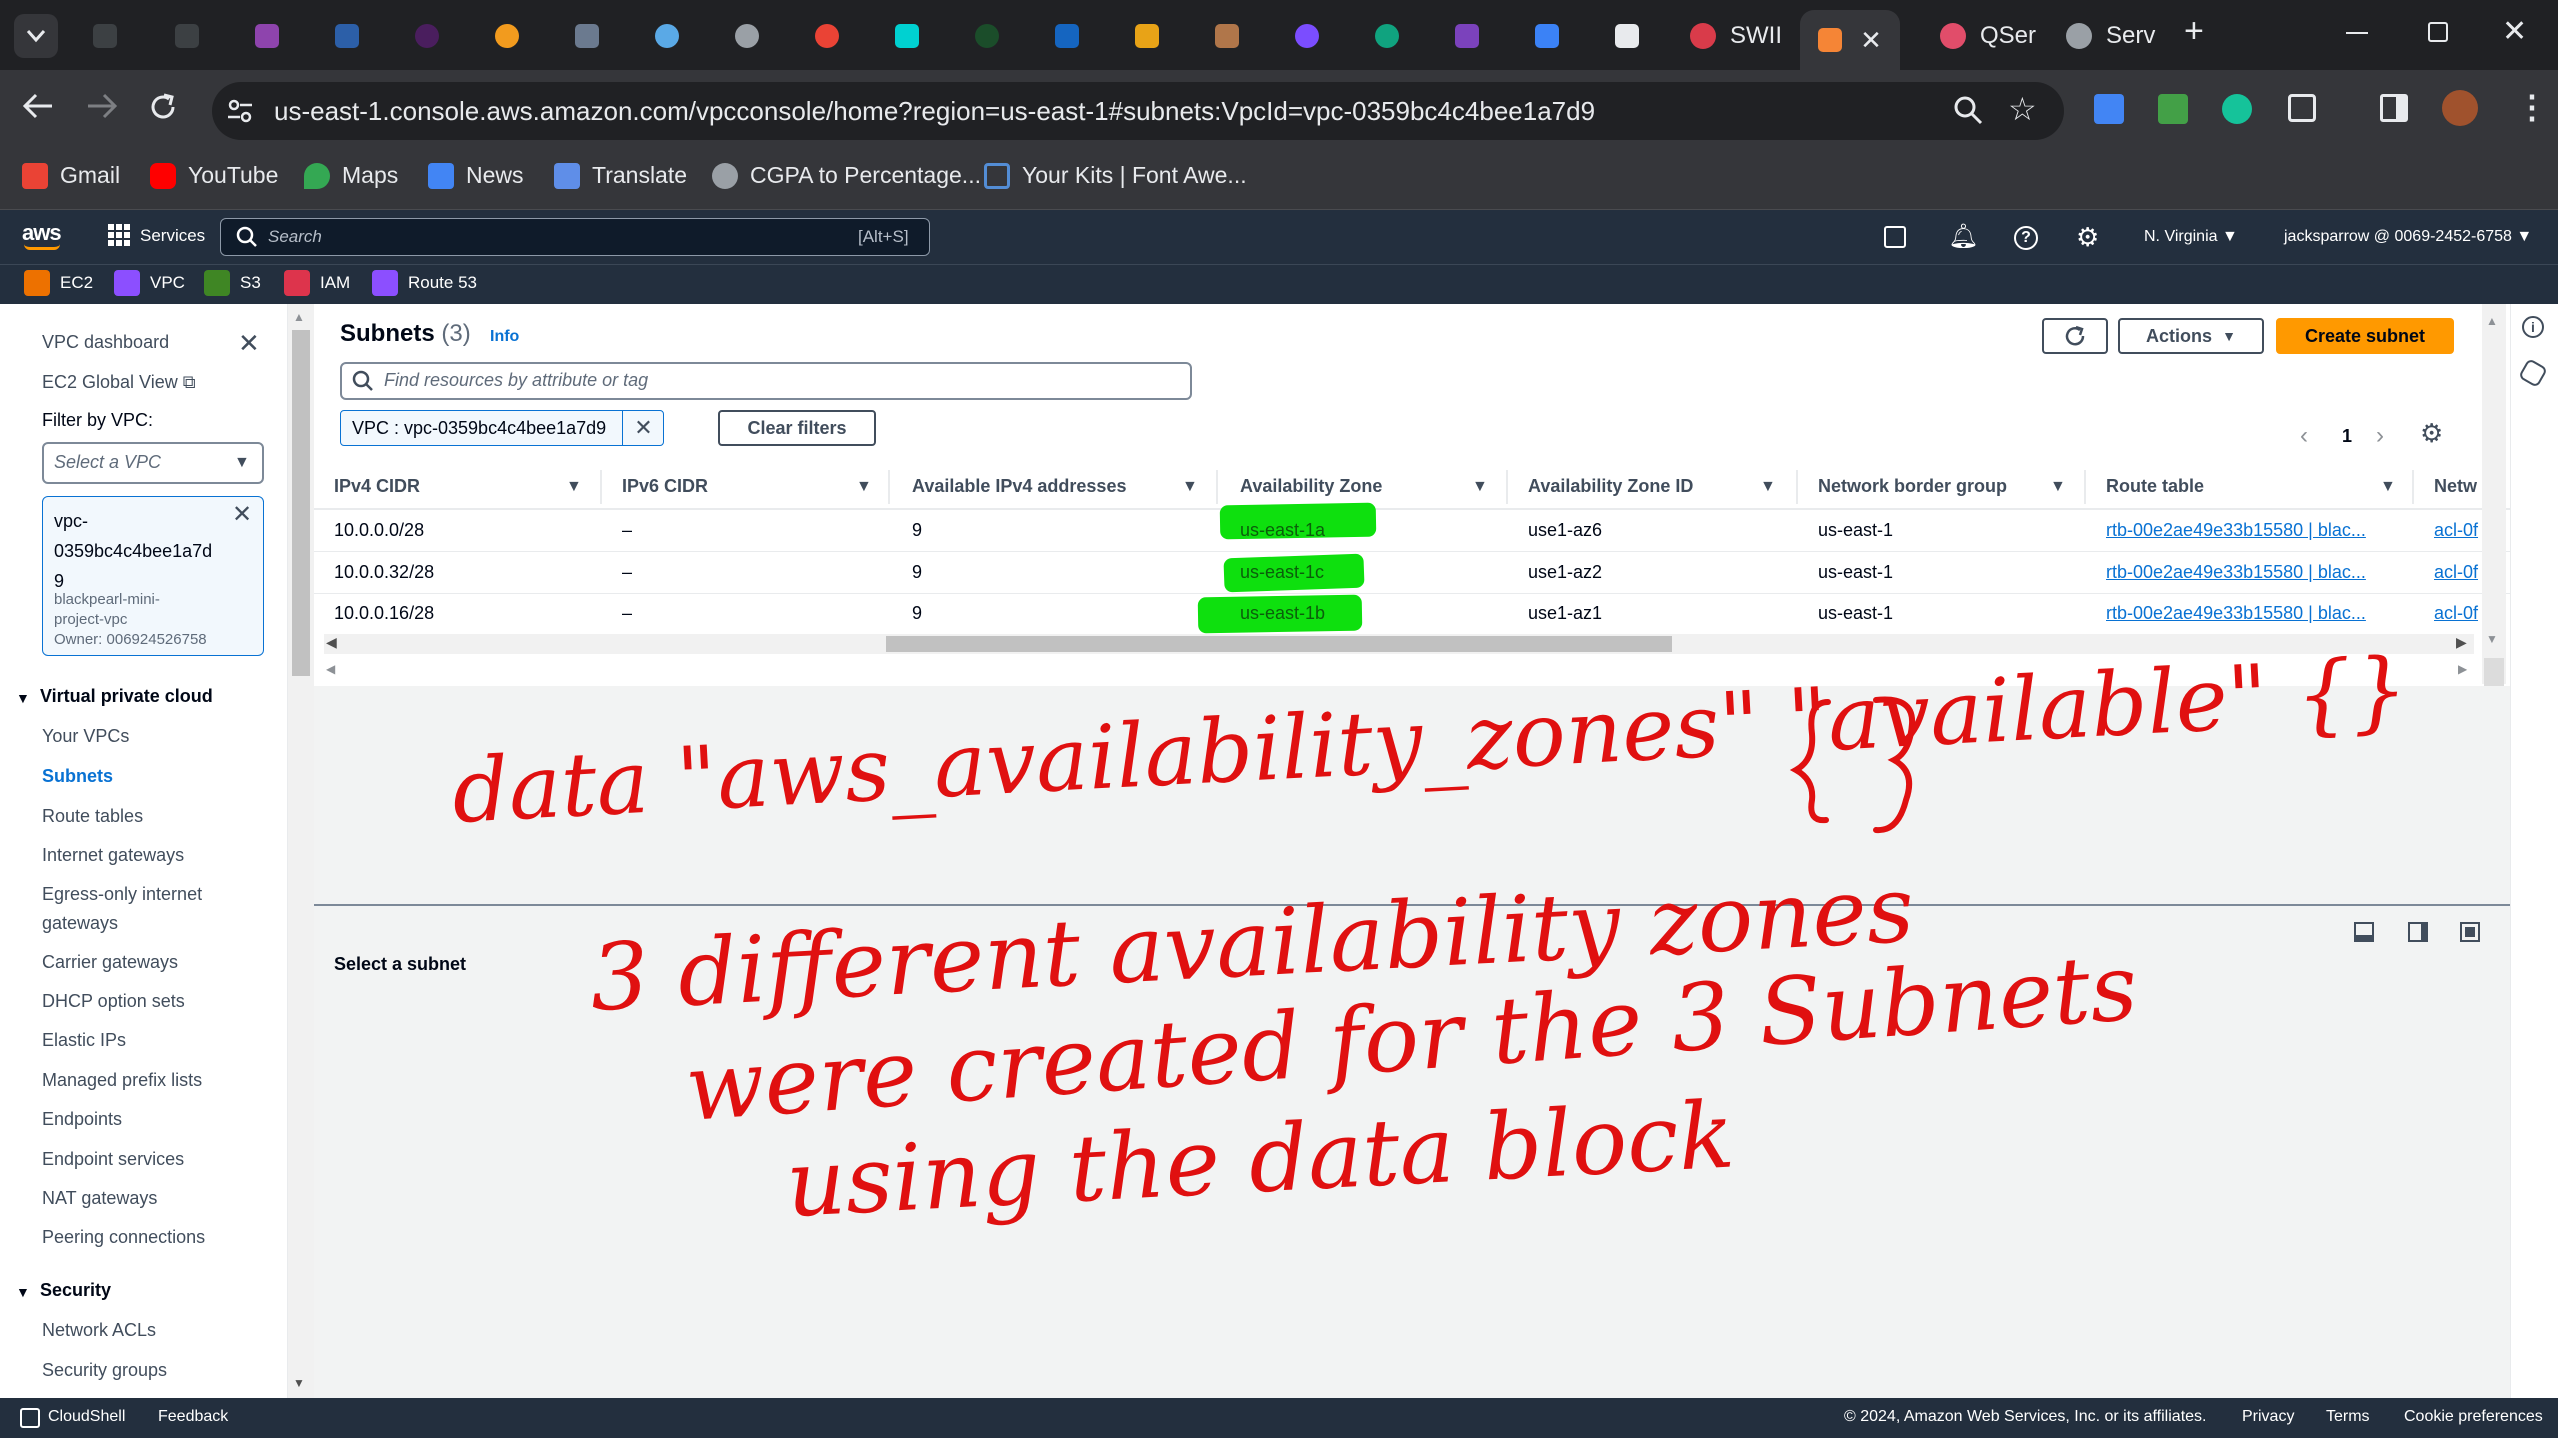  Describe the element at coordinates (2473, 1417) in the screenshot. I see `cookie-preferences-link: Cookie preferences` at that location.